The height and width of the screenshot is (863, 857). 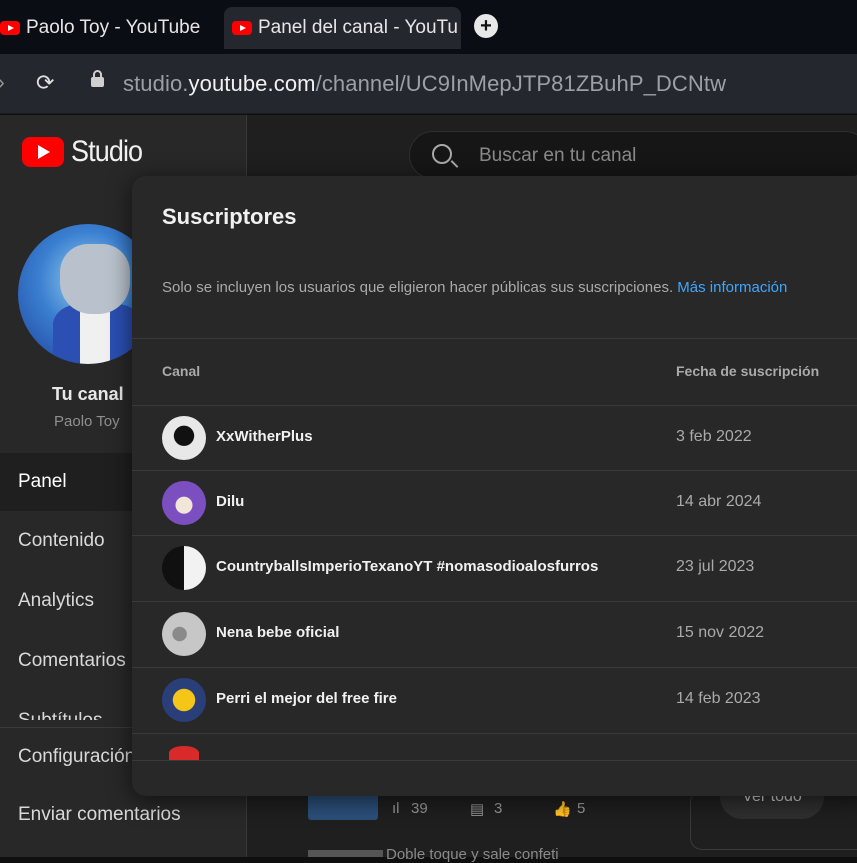 What do you see at coordinates (113, 27) in the screenshot?
I see `tab-label: Paolo Toy - YouTube` at bounding box center [113, 27].